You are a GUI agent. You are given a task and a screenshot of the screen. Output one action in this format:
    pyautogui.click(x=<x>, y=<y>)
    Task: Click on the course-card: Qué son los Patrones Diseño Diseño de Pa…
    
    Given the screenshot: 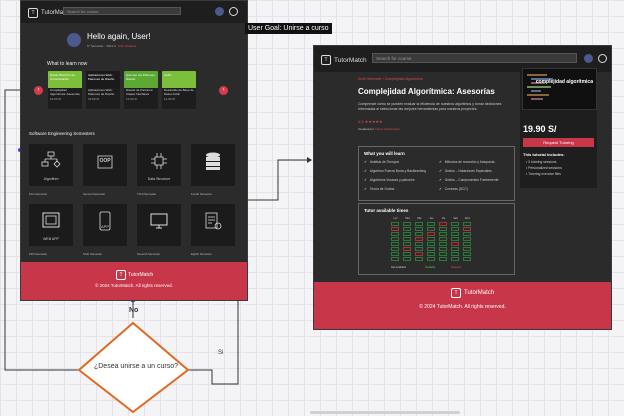 What is the action you would take?
    pyautogui.click(x=141, y=90)
    